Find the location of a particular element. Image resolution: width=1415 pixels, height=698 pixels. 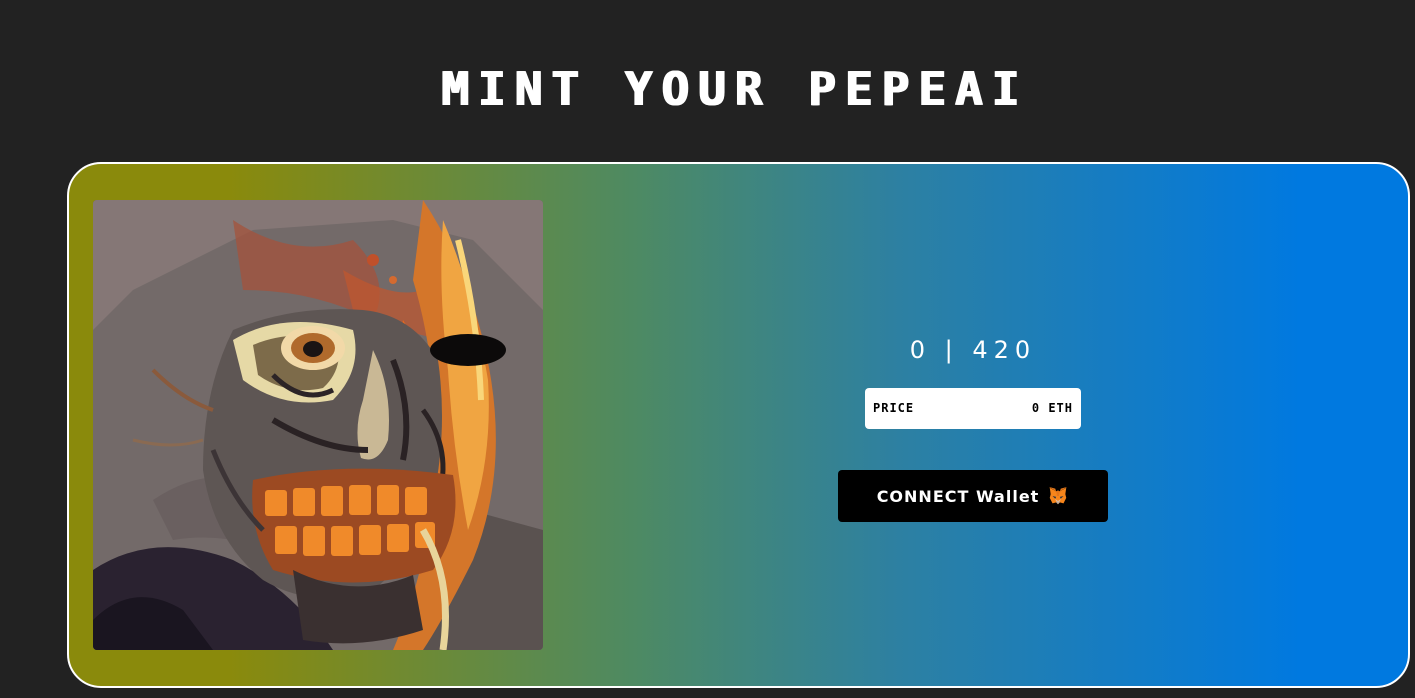

price-value: 0 ETH is located at coordinates (1052, 408).